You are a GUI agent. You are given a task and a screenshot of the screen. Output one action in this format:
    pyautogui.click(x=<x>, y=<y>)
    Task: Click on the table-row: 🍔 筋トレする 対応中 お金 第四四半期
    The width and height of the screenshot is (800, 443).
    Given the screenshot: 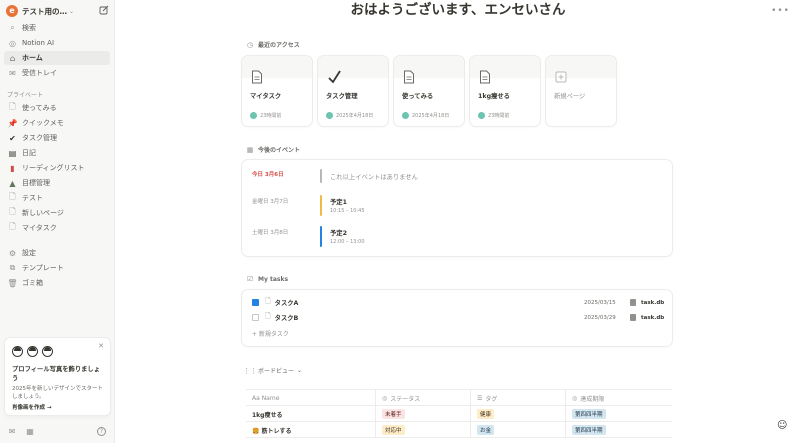 What is the action you would take?
    pyautogui.click(x=459, y=430)
    